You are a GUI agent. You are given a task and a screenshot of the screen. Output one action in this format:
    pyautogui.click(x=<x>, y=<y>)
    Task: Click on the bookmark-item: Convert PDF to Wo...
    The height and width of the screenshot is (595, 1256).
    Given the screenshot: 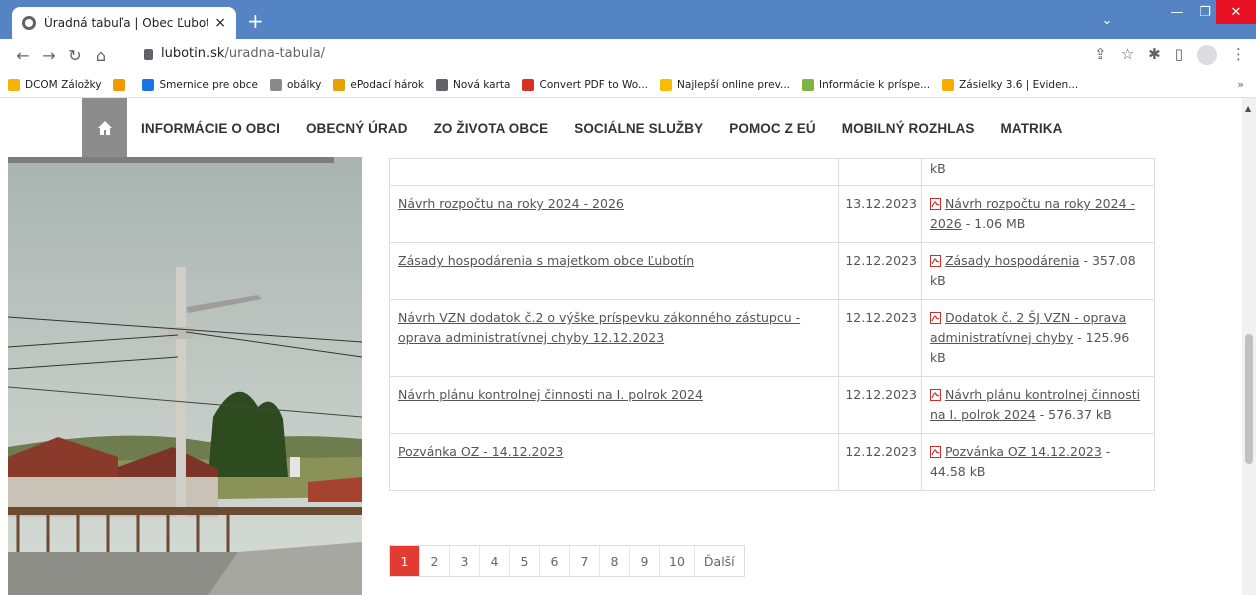 What is the action you would take?
    pyautogui.click(x=585, y=84)
    